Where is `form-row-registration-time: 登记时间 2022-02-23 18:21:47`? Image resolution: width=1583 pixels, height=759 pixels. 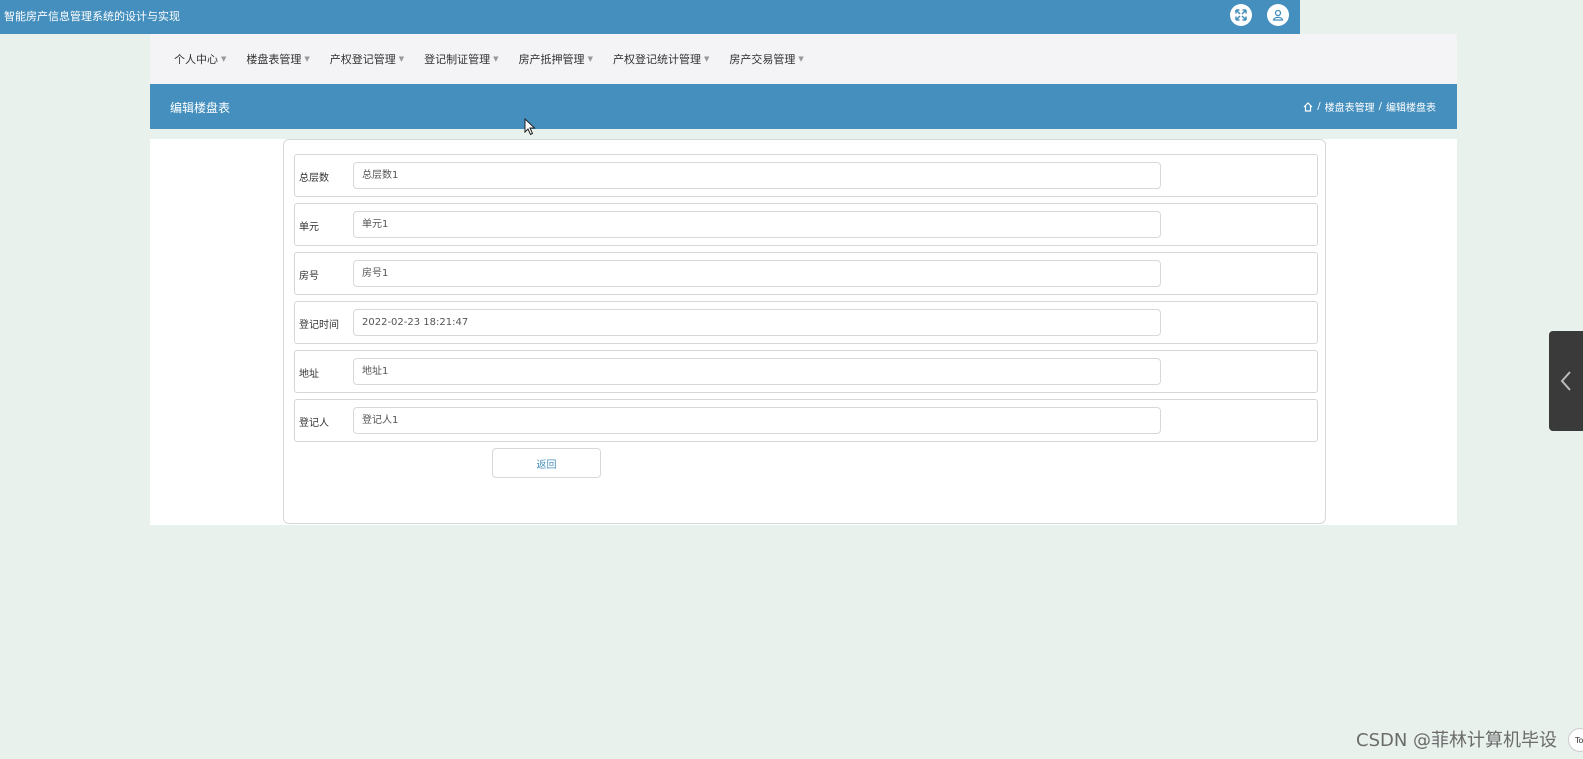 form-row-registration-time: 登记时间 2022-02-23 18:21:47 is located at coordinates (806, 322).